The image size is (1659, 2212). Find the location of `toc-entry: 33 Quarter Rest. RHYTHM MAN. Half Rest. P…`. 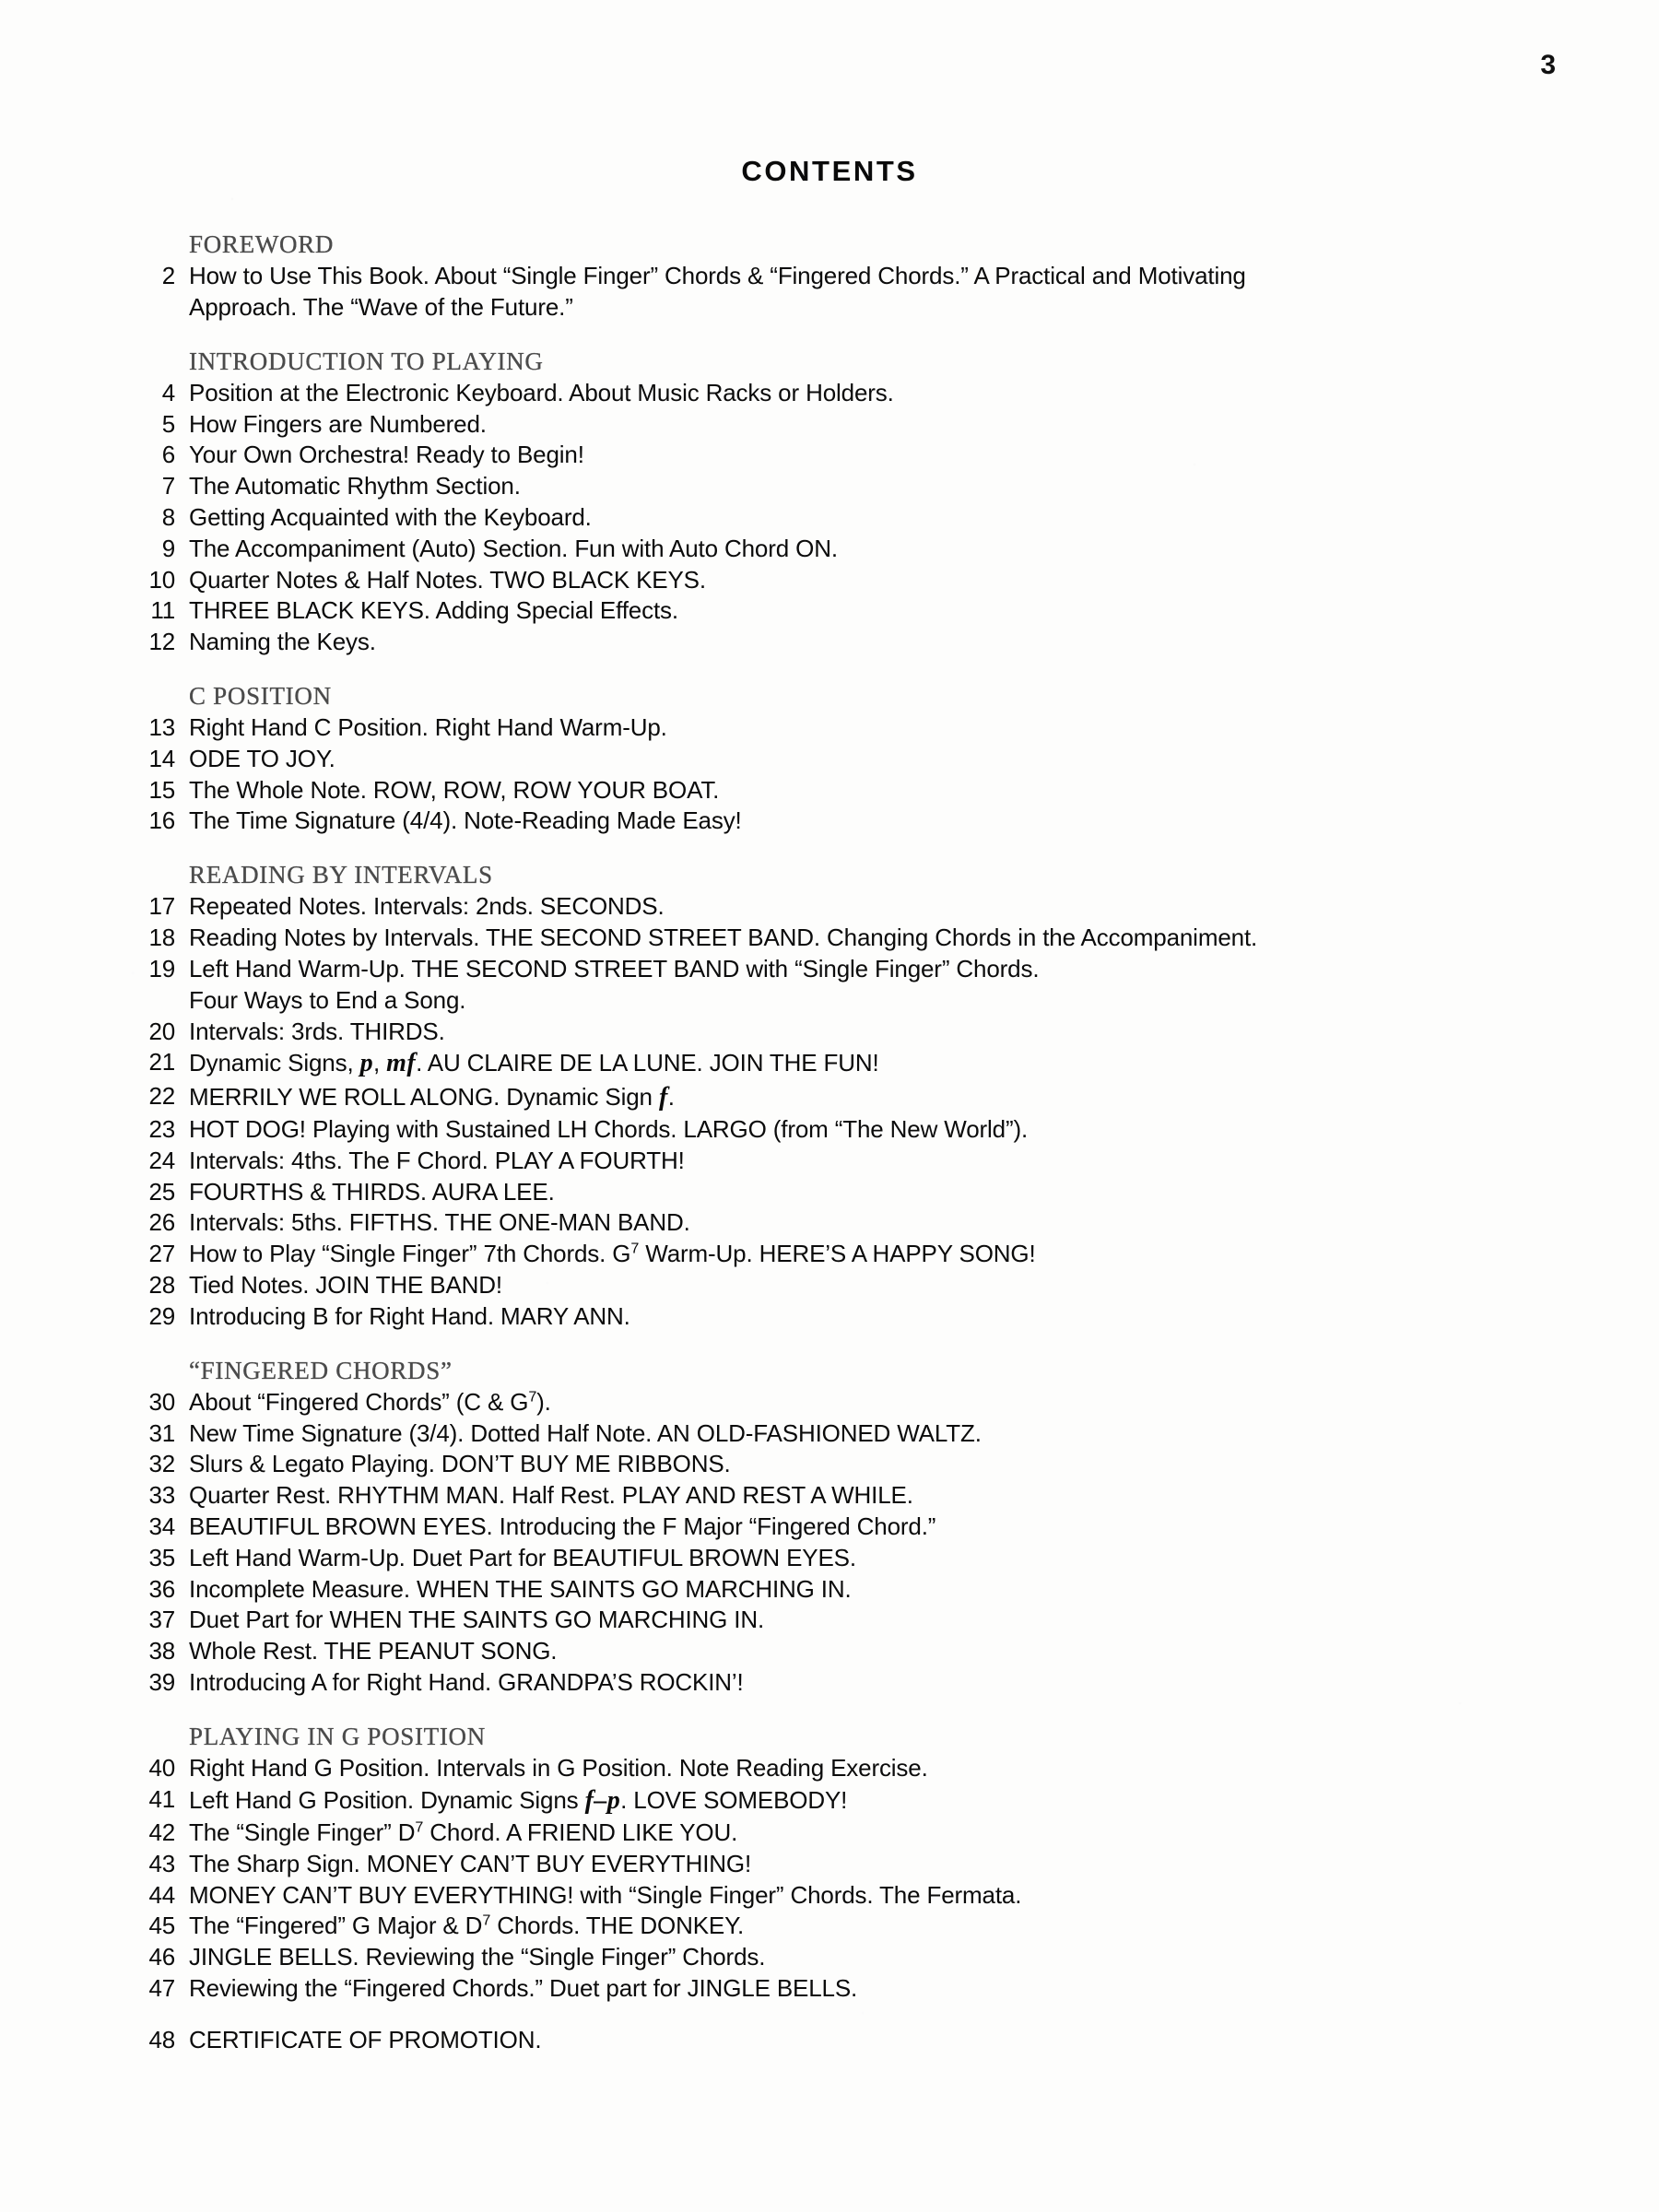

toc-entry: 33 Quarter Rest. RHYTHM MAN. Half Rest. P… is located at coordinates (829, 1496).